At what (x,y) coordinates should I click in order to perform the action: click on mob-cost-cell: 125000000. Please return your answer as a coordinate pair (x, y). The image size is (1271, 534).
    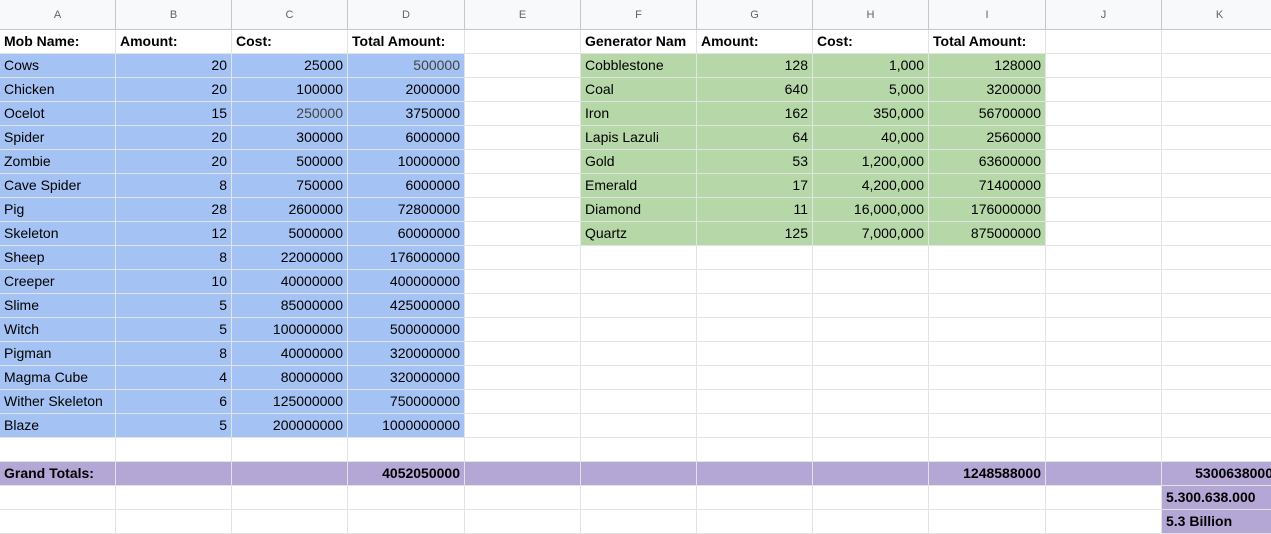
    Looking at the image, I should click on (290, 402).